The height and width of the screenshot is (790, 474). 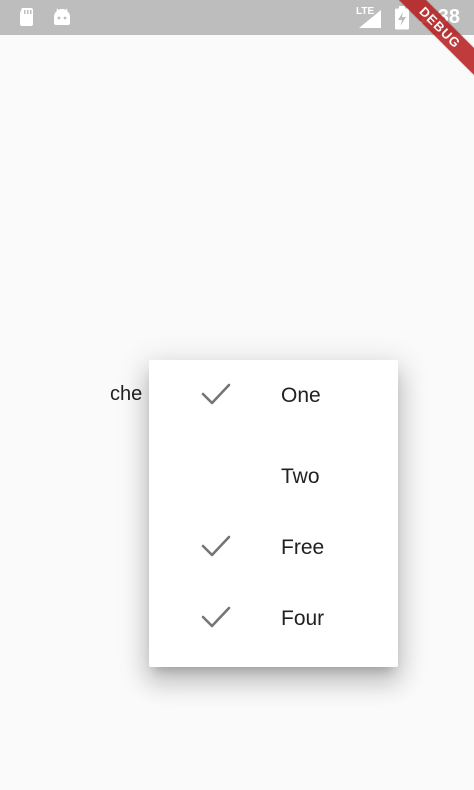 What do you see at coordinates (402, 18) in the screenshot?
I see `battery-charging-icon` at bounding box center [402, 18].